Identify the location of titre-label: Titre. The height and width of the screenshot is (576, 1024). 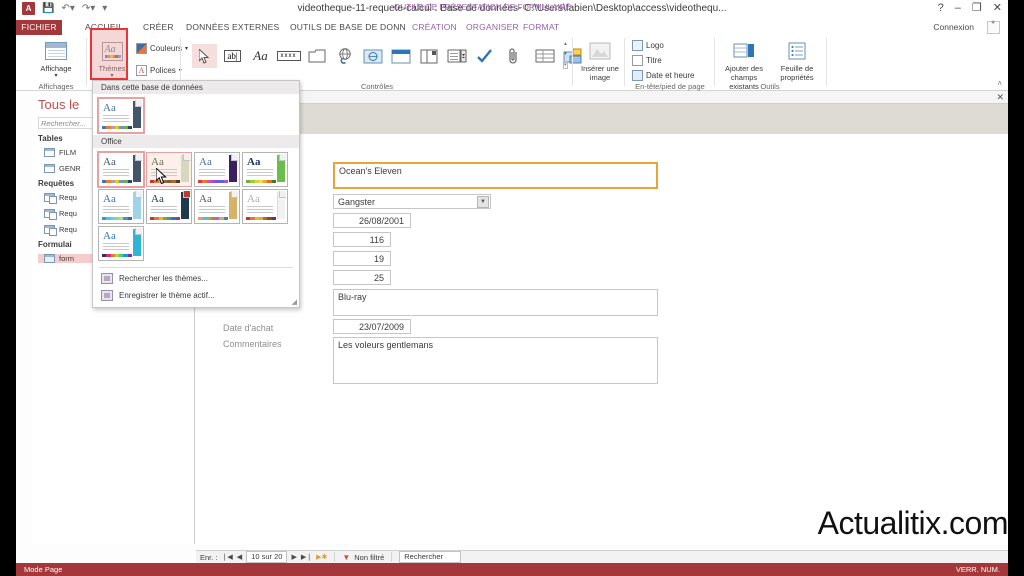
(654, 60).